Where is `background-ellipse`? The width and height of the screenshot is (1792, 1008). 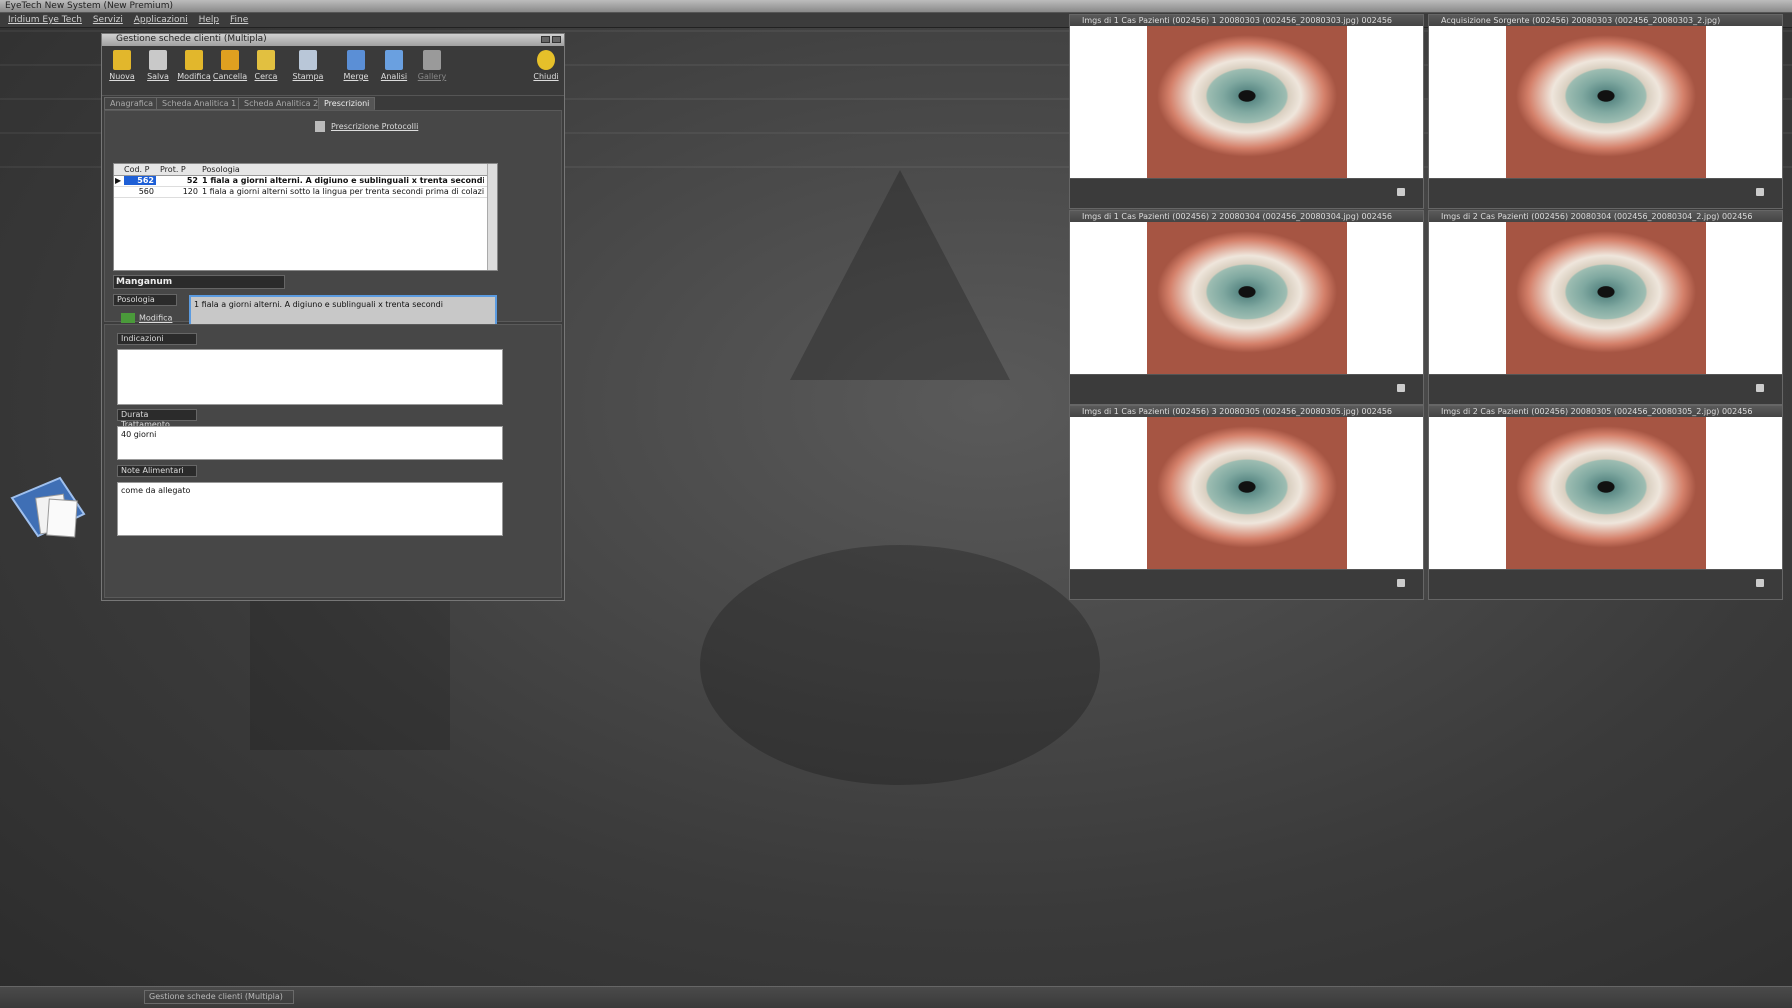 background-ellipse is located at coordinates (900, 665).